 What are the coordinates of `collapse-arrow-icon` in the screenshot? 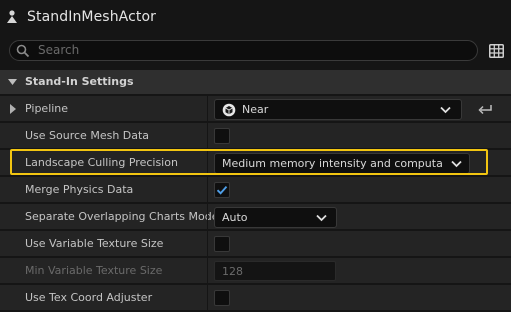 It's located at (12, 82).